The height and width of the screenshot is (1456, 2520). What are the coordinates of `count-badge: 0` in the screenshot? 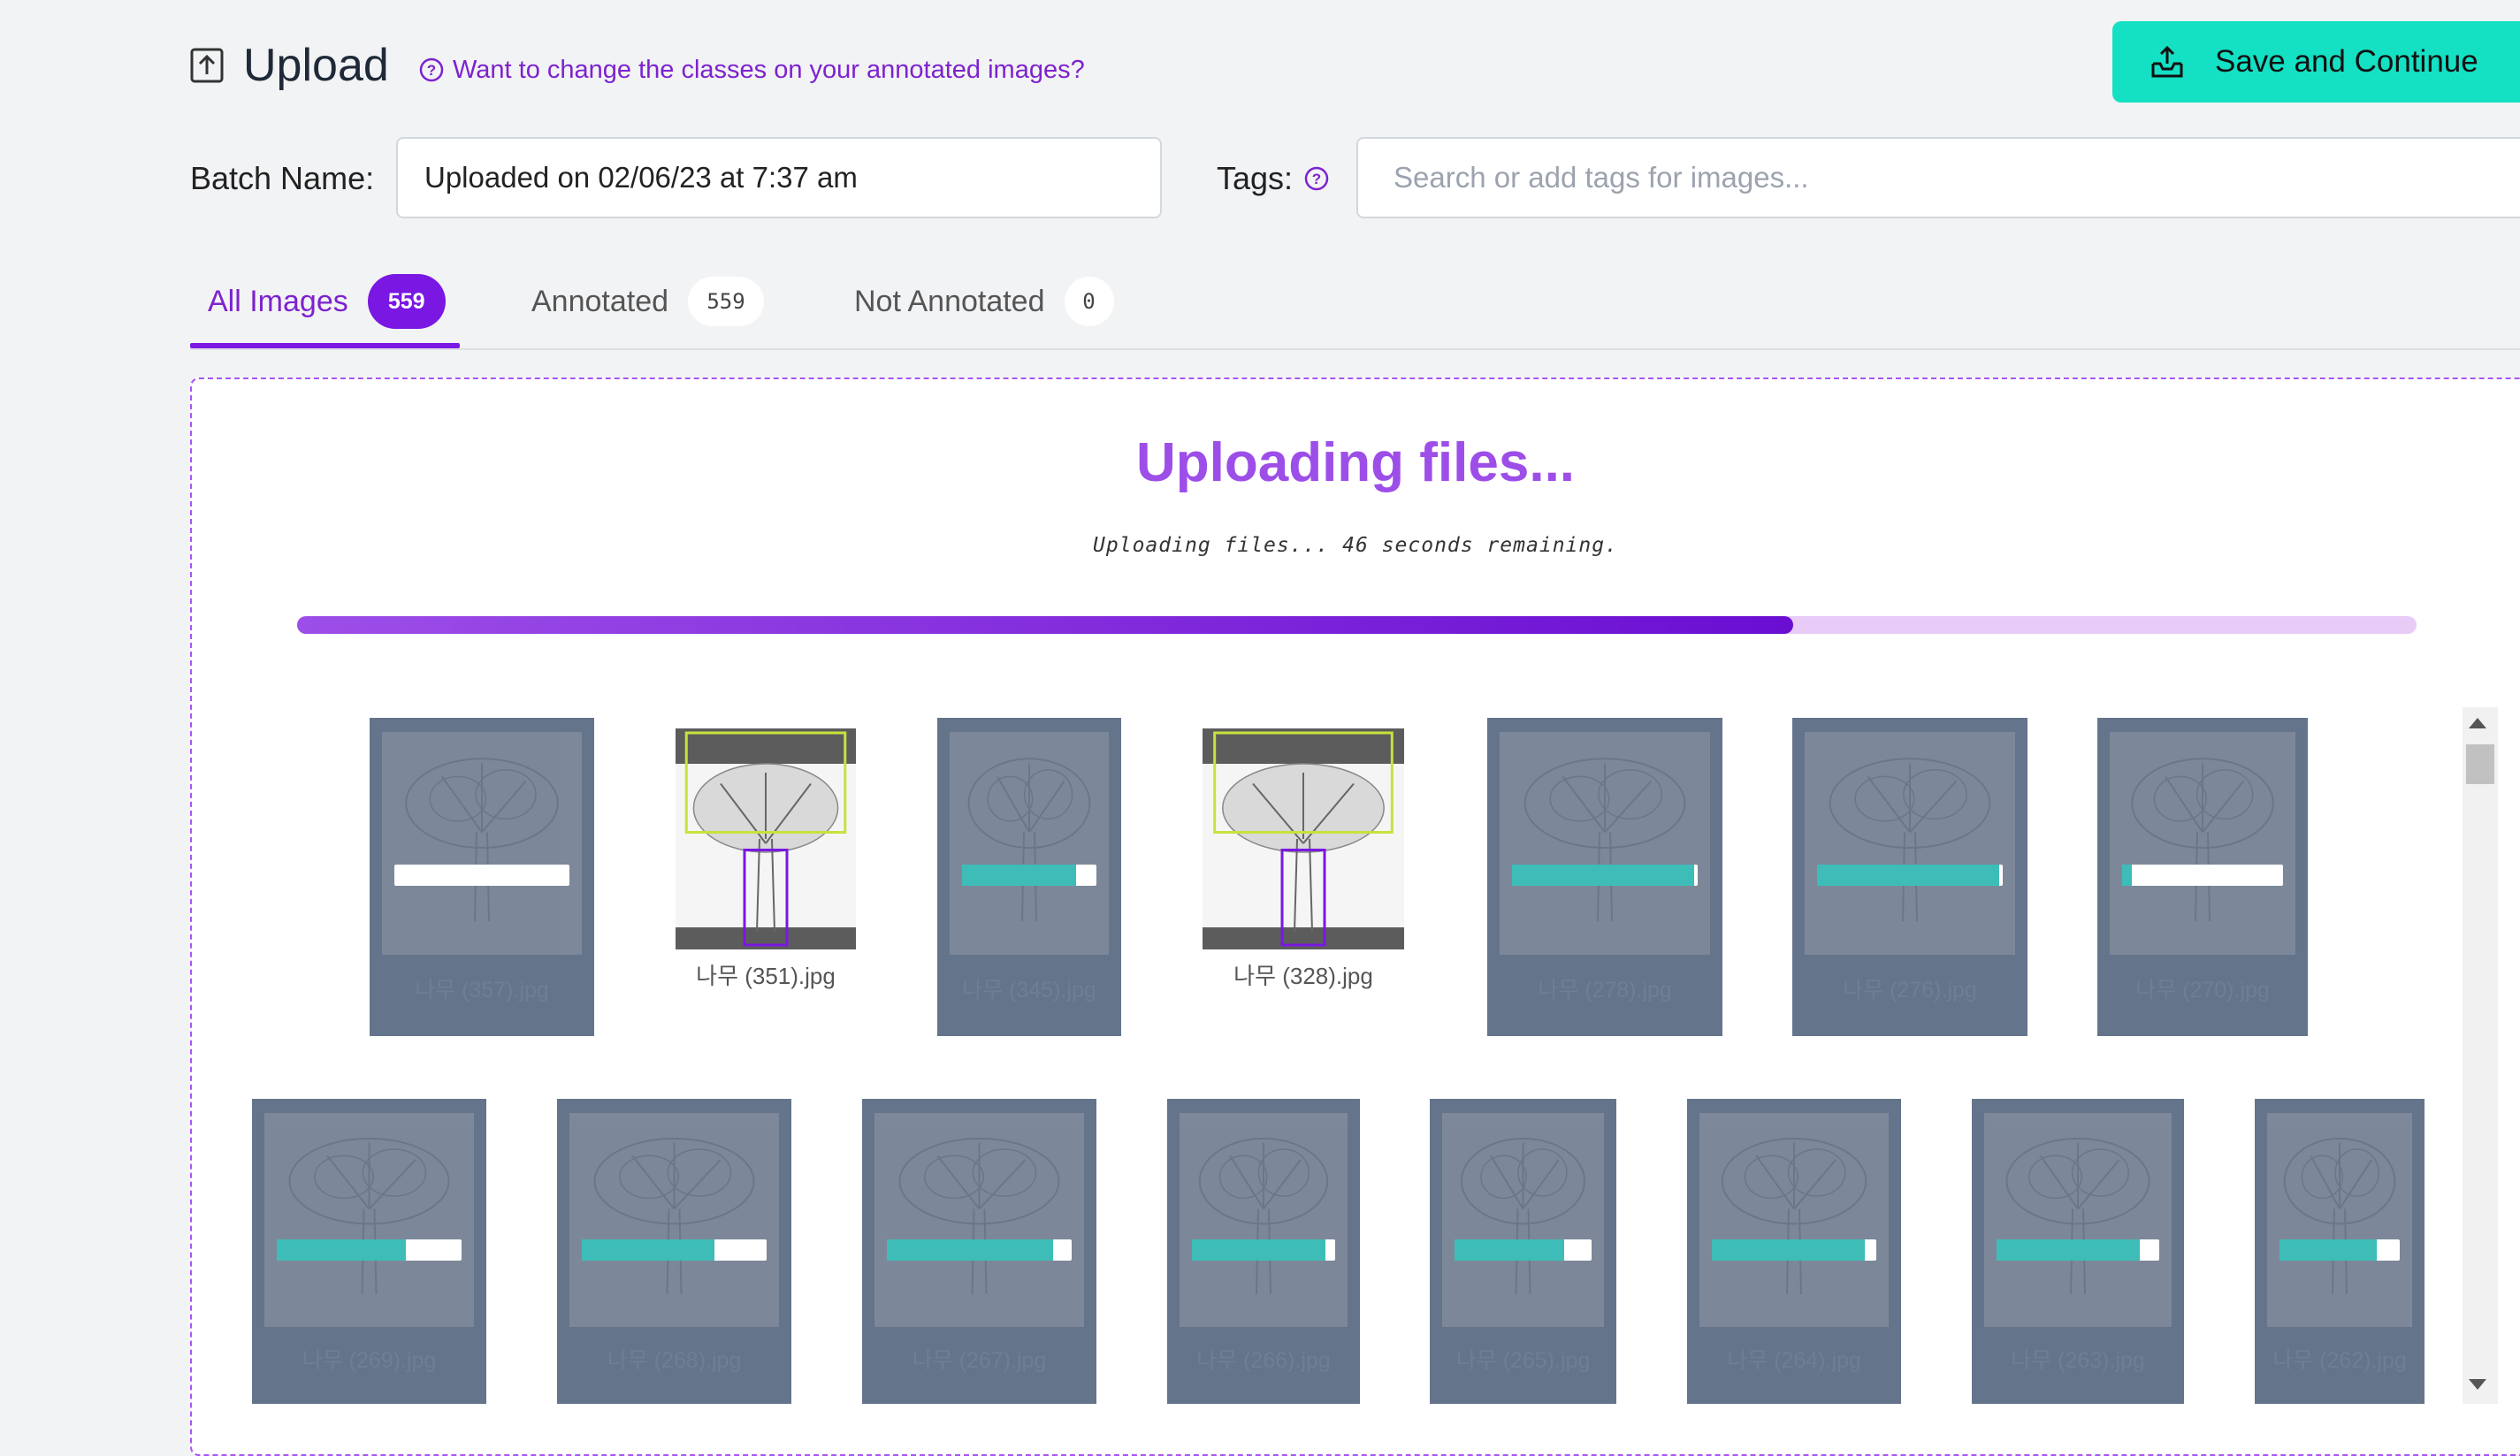 It's located at (1089, 301).